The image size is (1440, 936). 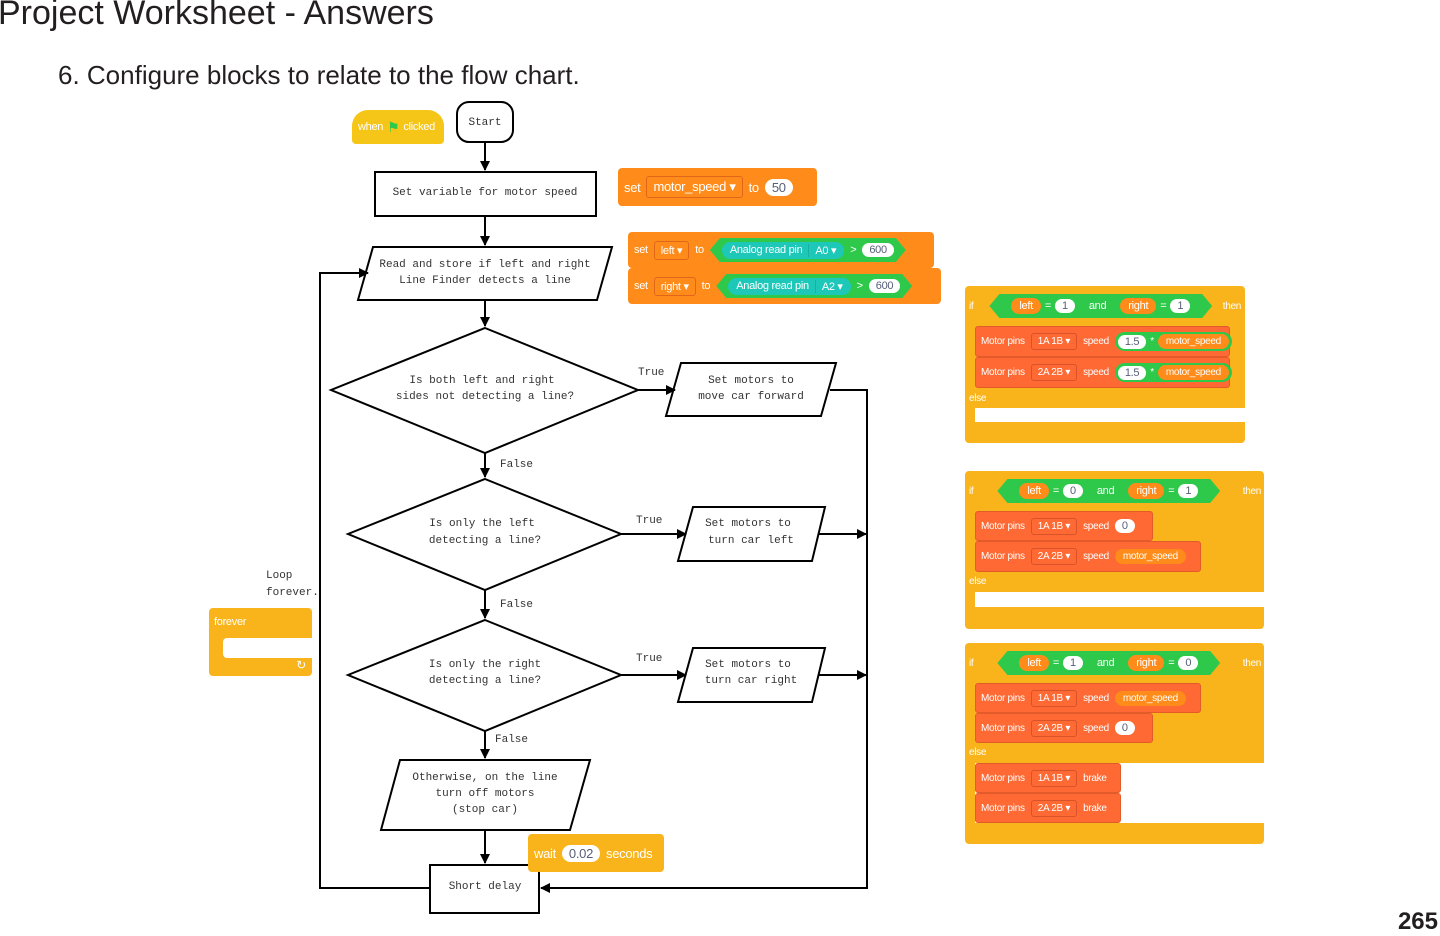 What do you see at coordinates (1146, 663) in the screenshot?
I see `right-variable: right` at bounding box center [1146, 663].